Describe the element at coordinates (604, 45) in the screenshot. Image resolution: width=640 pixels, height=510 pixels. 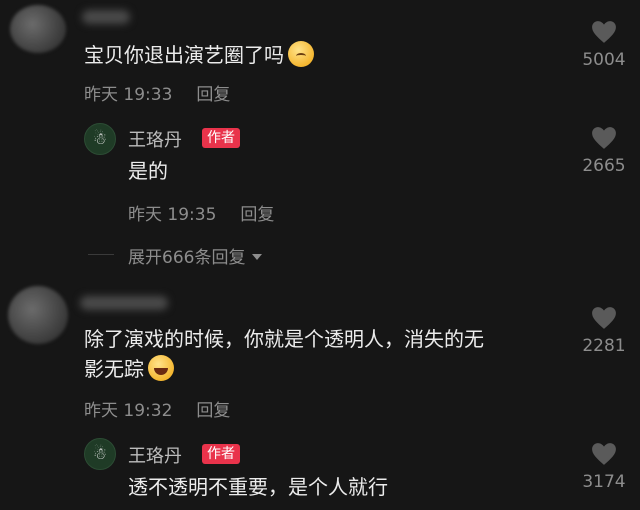
I see `like-button: 5004` at that location.